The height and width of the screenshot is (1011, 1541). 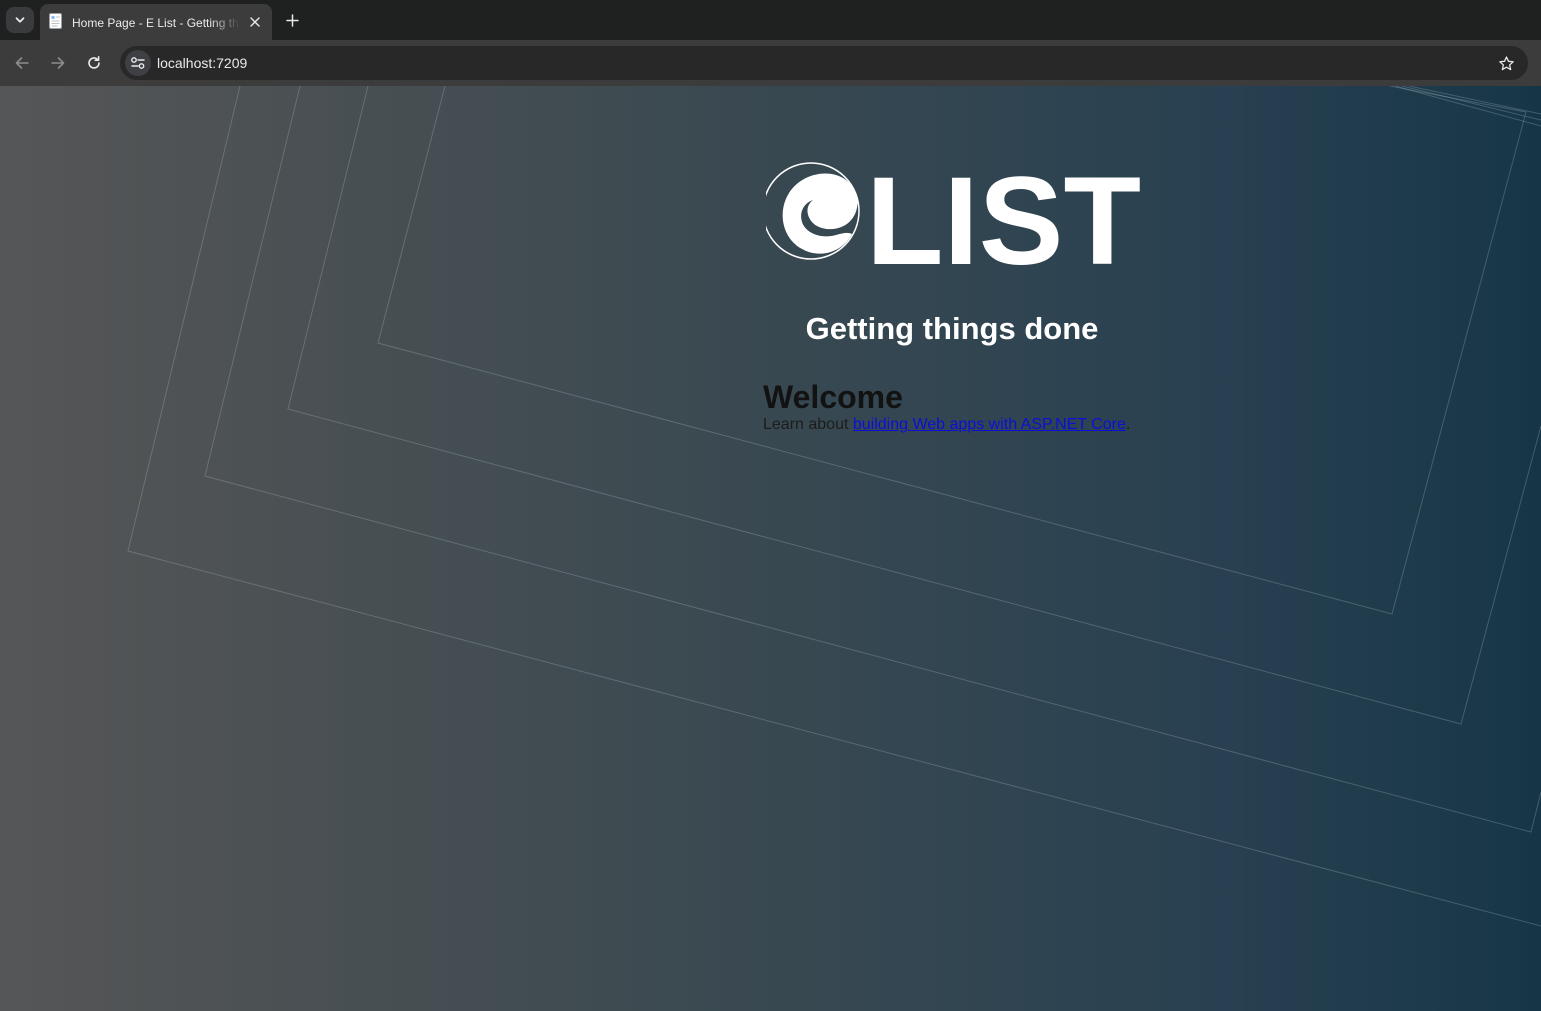 I want to click on address-bar: localhost:7209, so click(x=824, y=63).